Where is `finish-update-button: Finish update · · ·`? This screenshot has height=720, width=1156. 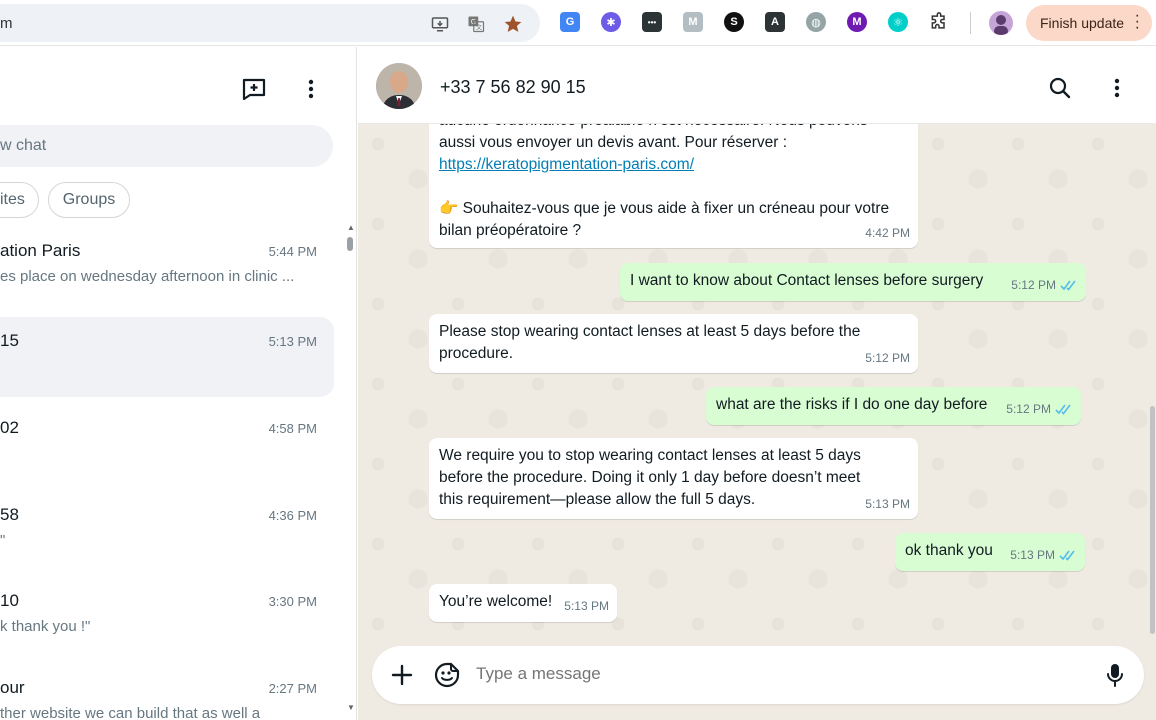
finish-update-button: Finish update · · · is located at coordinates (1089, 23).